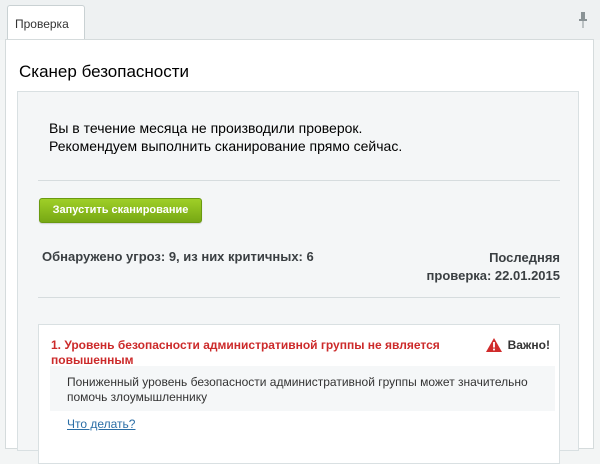 This screenshot has height=464, width=600. What do you see at coordinates (524, 257) in the screenshot?
I see `last-check-line1: Последняя` at bounding box center [524, 257].